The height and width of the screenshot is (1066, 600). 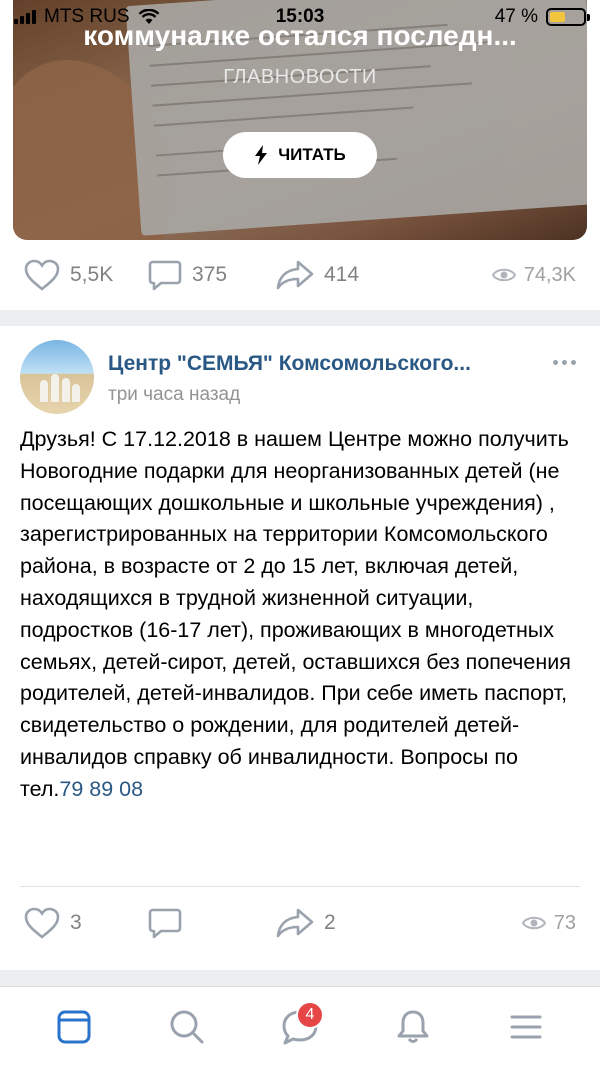 I want to click on post-time: три часа назад, so click(x=174, y=394).